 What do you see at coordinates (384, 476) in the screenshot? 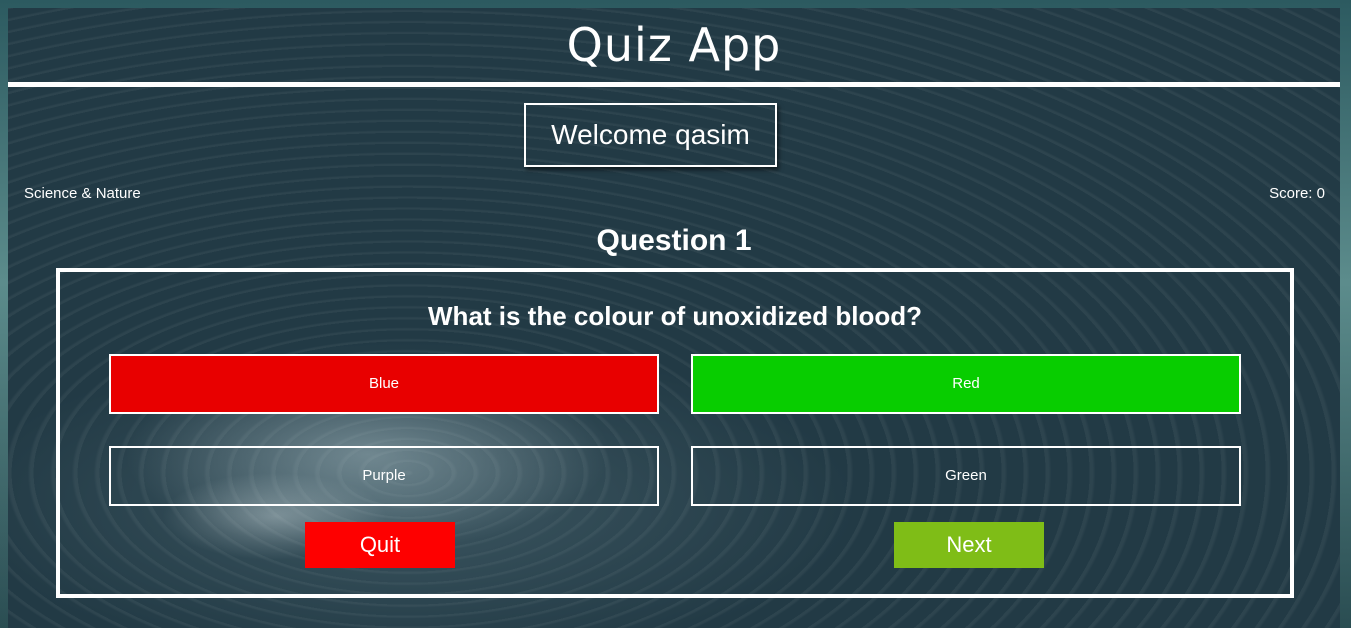
I see `answer-option-purple: Purple` at bounding box center [384, 476].